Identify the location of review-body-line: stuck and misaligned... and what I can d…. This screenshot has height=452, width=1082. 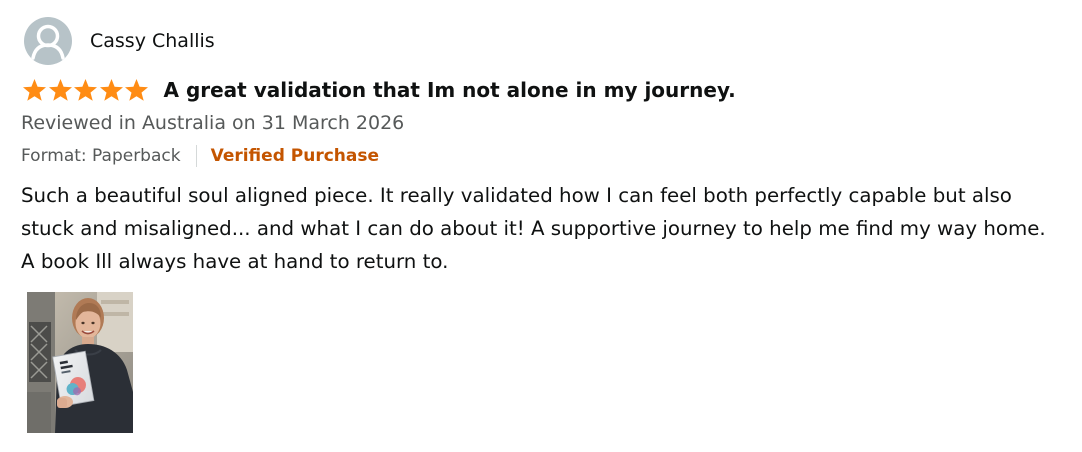
(533, 228).